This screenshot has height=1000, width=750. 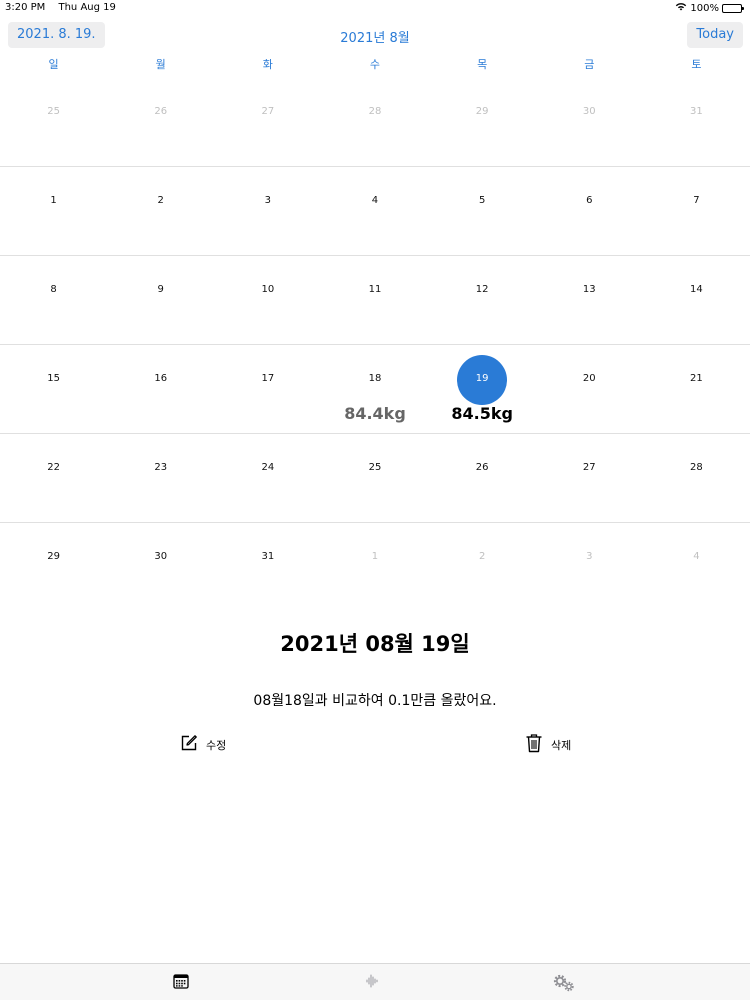 I want to click on calendar-day: 20, so click(x=589, y=389).